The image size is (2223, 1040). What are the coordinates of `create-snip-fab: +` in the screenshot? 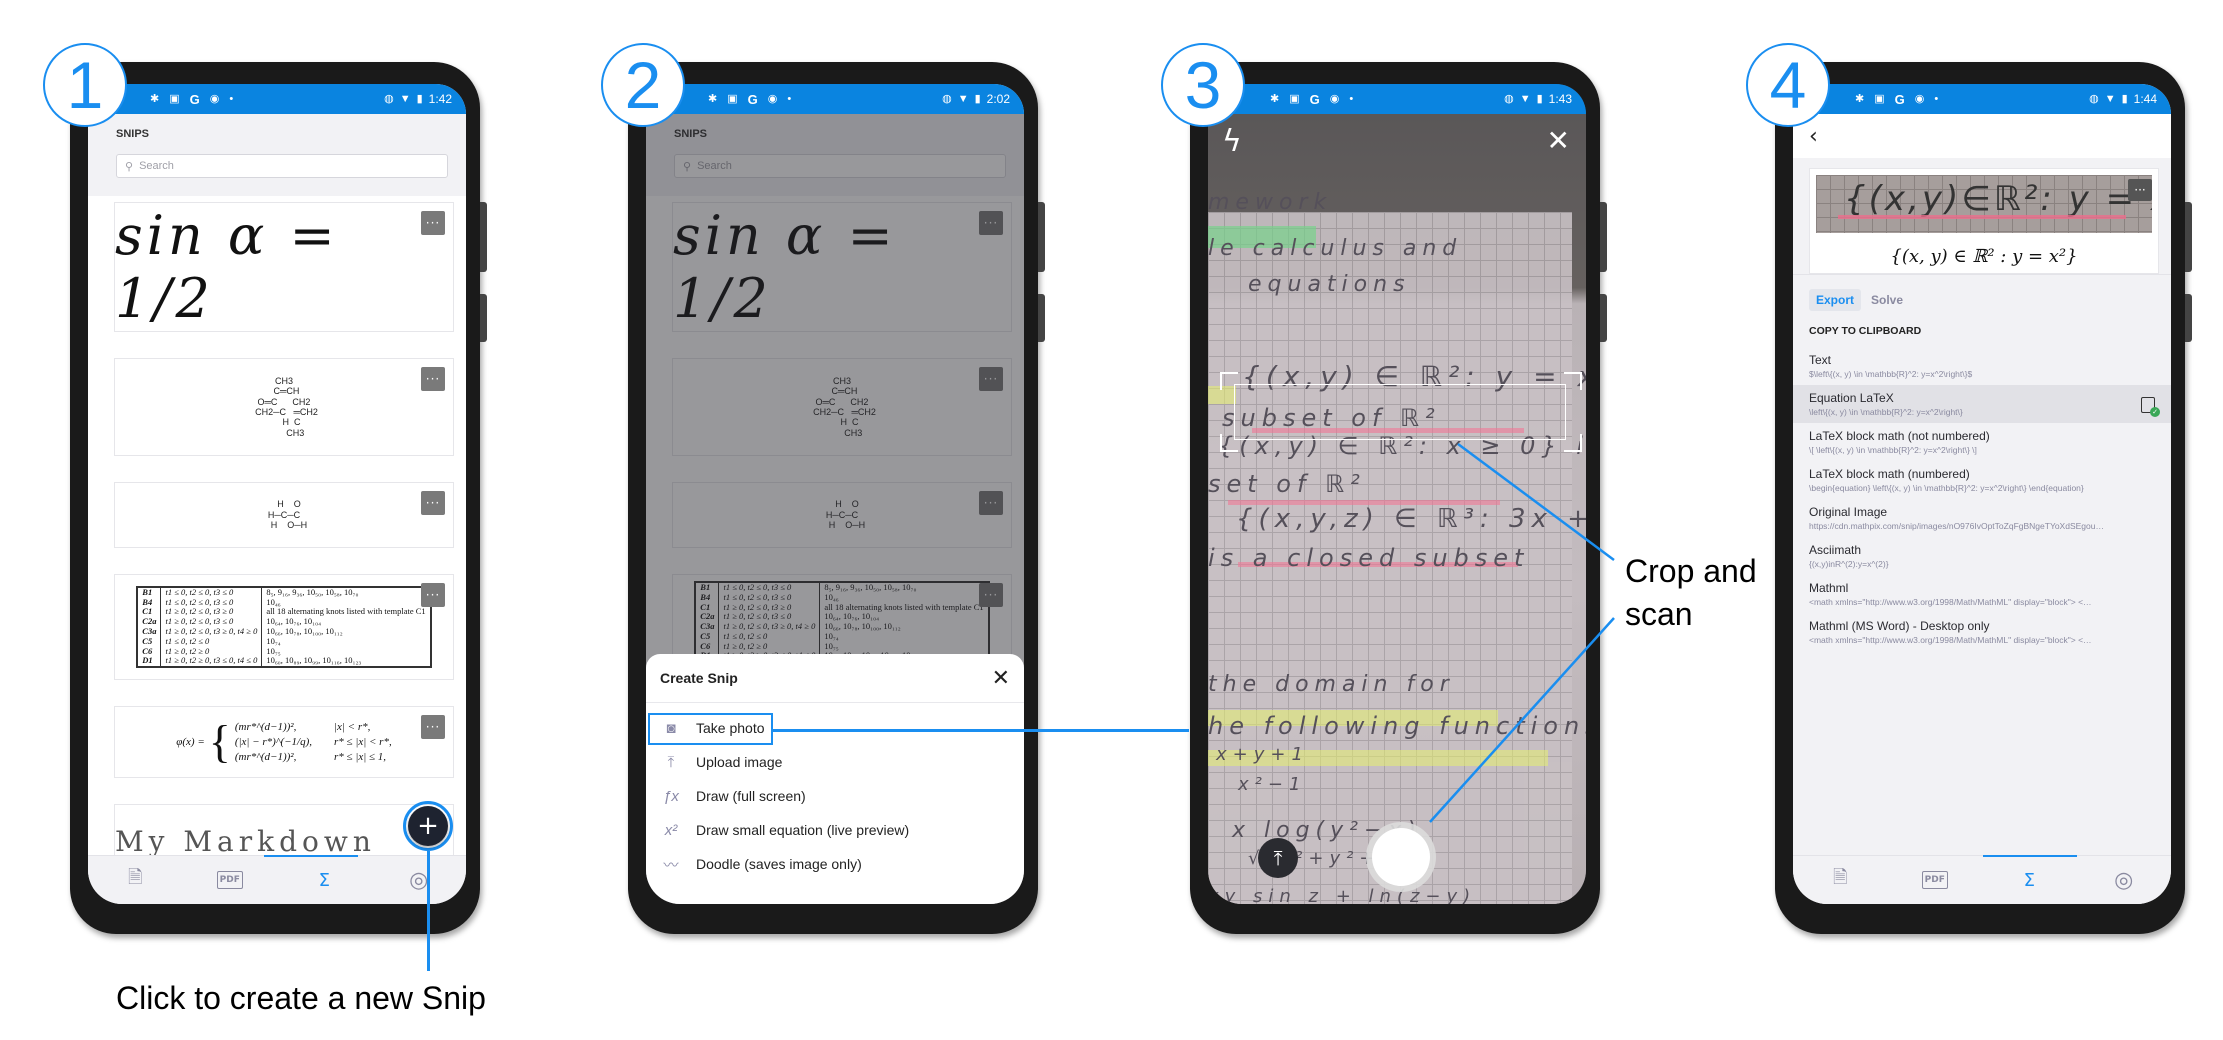 It's located at (428, 826).